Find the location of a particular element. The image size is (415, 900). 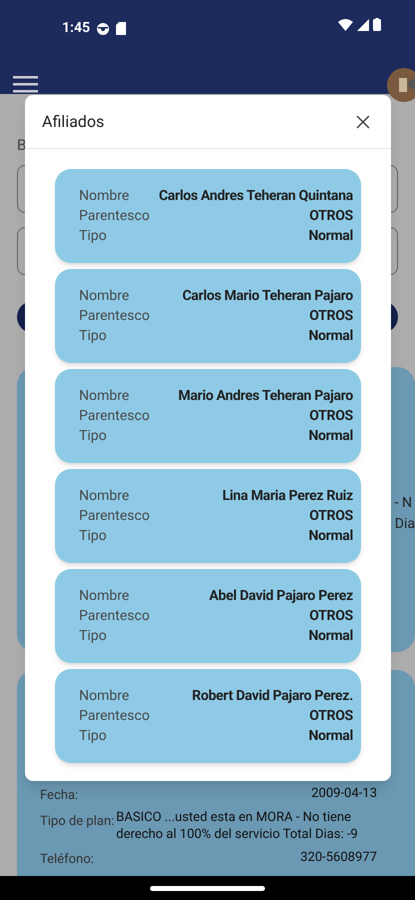

field-value: Mario Andres Teheran Pajaro is located at coordinates (265, 396).